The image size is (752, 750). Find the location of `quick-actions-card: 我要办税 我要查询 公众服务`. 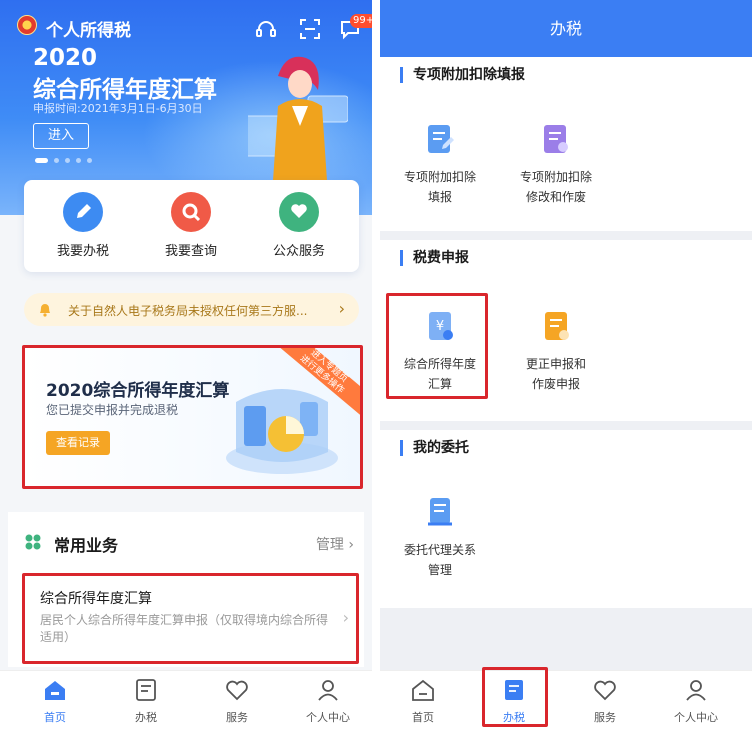

quick-actions-card: 我要办税 我要查询 公众服务 is located at coordinates (191, 226).